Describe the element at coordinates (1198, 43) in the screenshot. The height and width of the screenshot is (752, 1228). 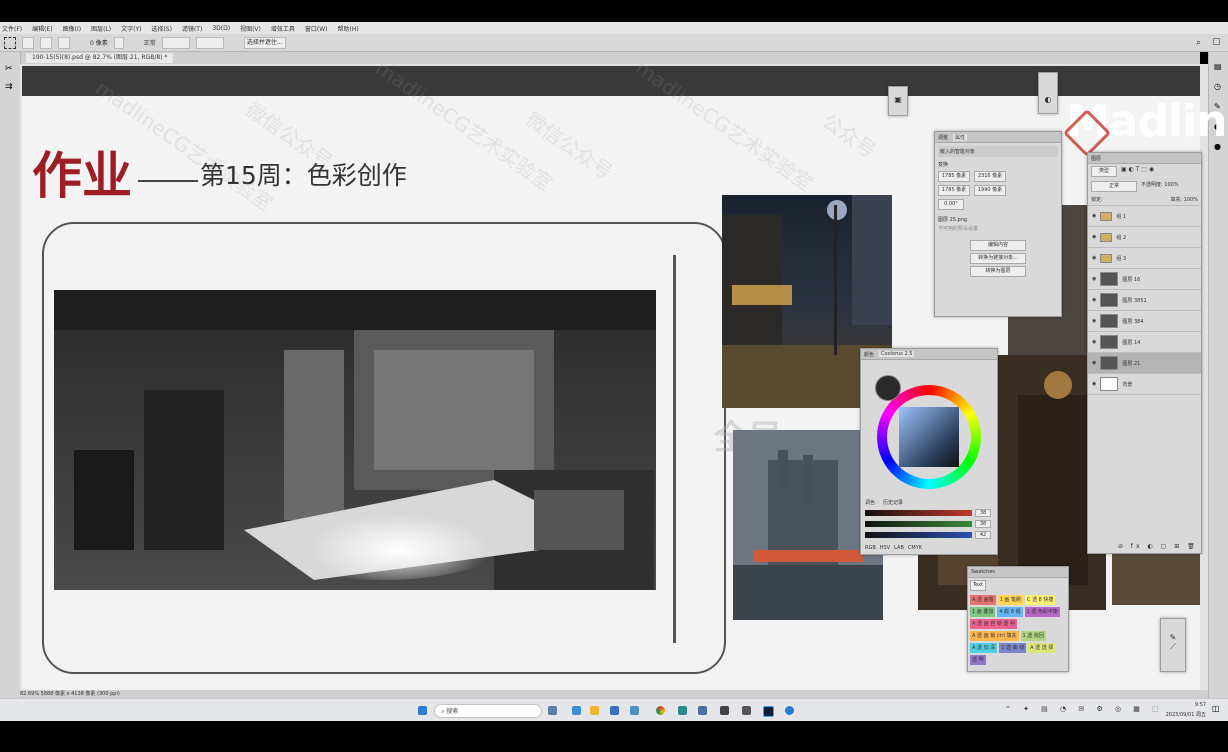
I see `search-icon: ⌕` at that location.